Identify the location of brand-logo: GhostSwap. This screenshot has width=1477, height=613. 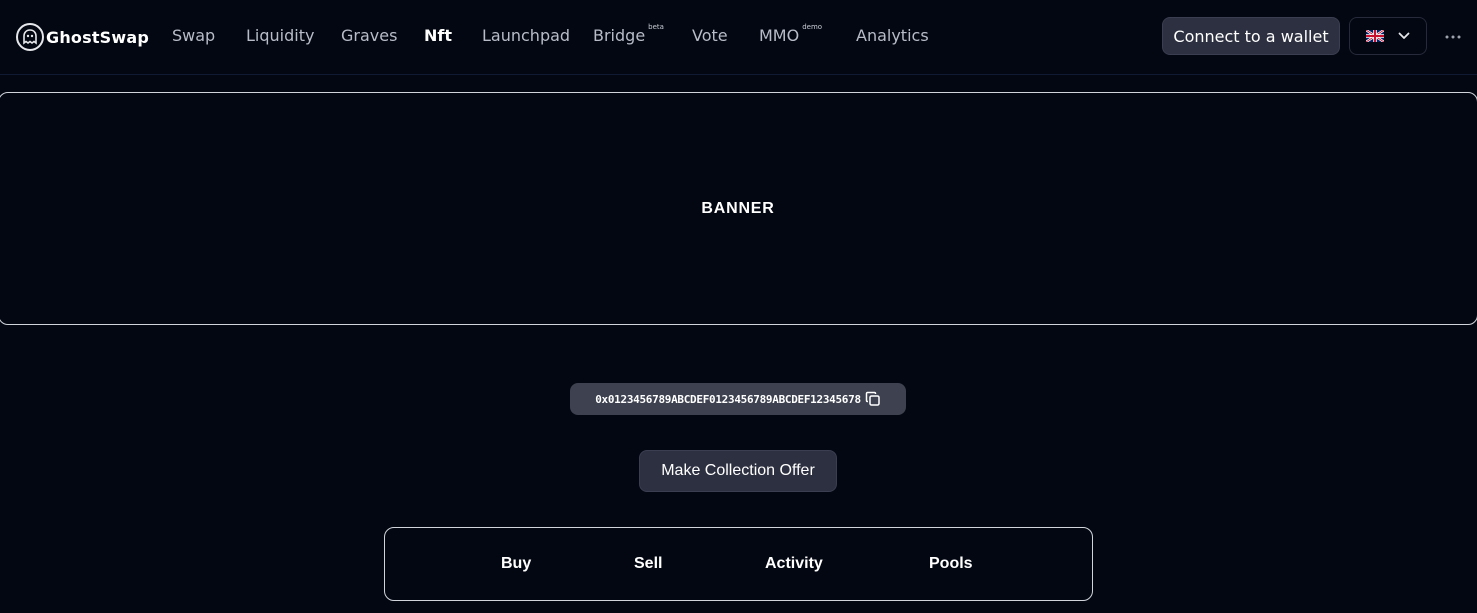
(82, 37).